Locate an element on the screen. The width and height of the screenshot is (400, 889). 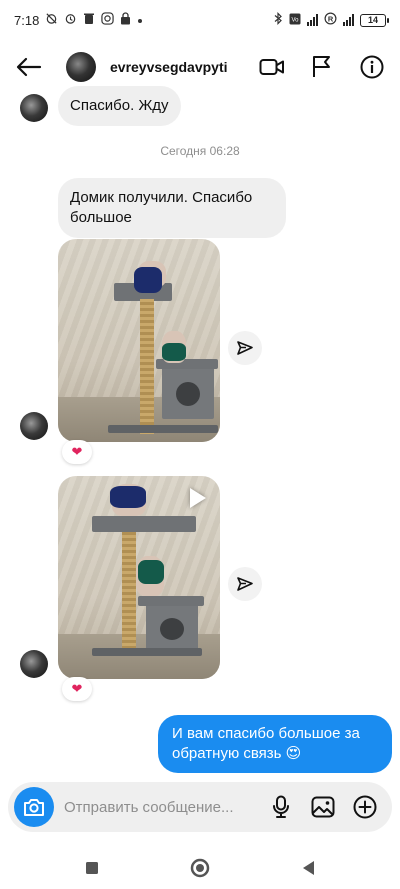
play-icon is located at coordinates (198, 498).